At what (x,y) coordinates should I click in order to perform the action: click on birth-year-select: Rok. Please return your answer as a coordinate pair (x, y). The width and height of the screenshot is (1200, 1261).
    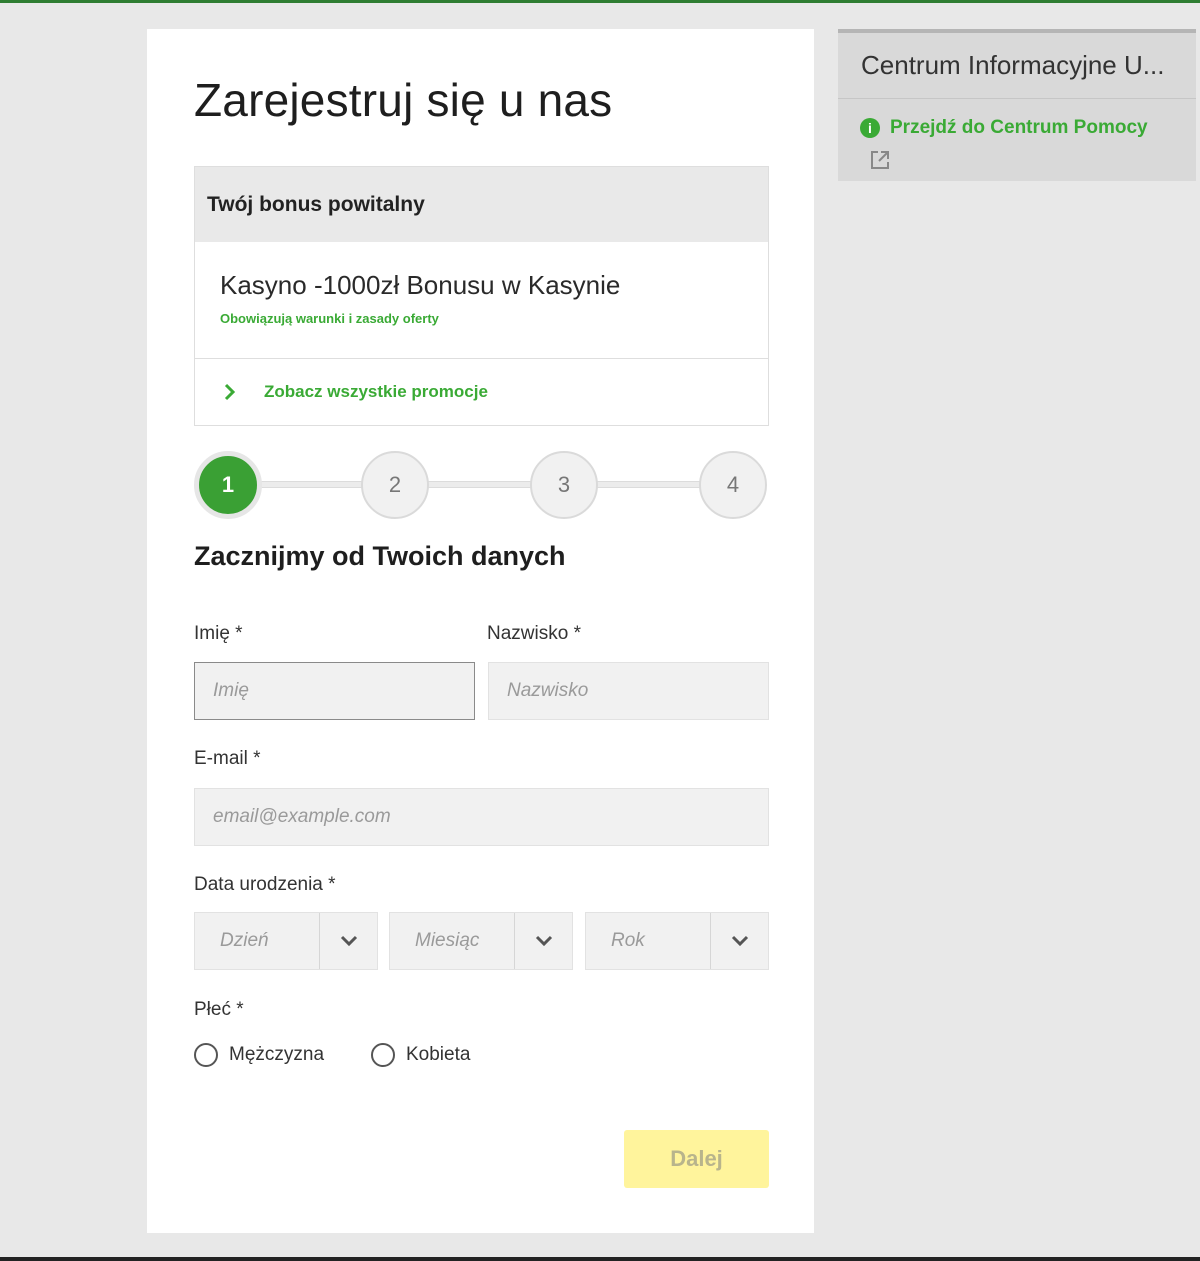
    Looking at the image, I should click on (677, 941).